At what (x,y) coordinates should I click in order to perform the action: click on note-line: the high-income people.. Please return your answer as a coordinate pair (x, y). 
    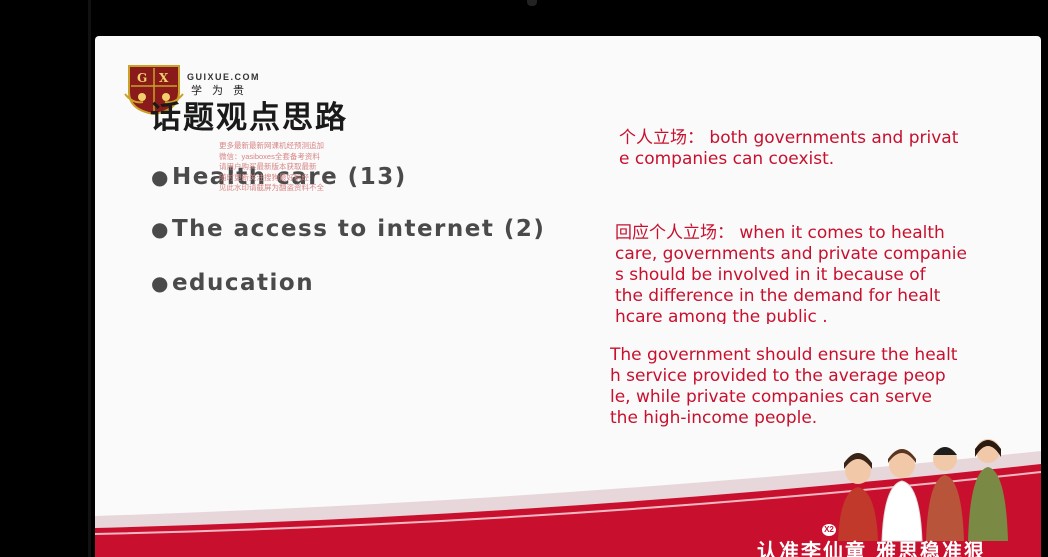
    Looking at the image, I should click on (714, 417).